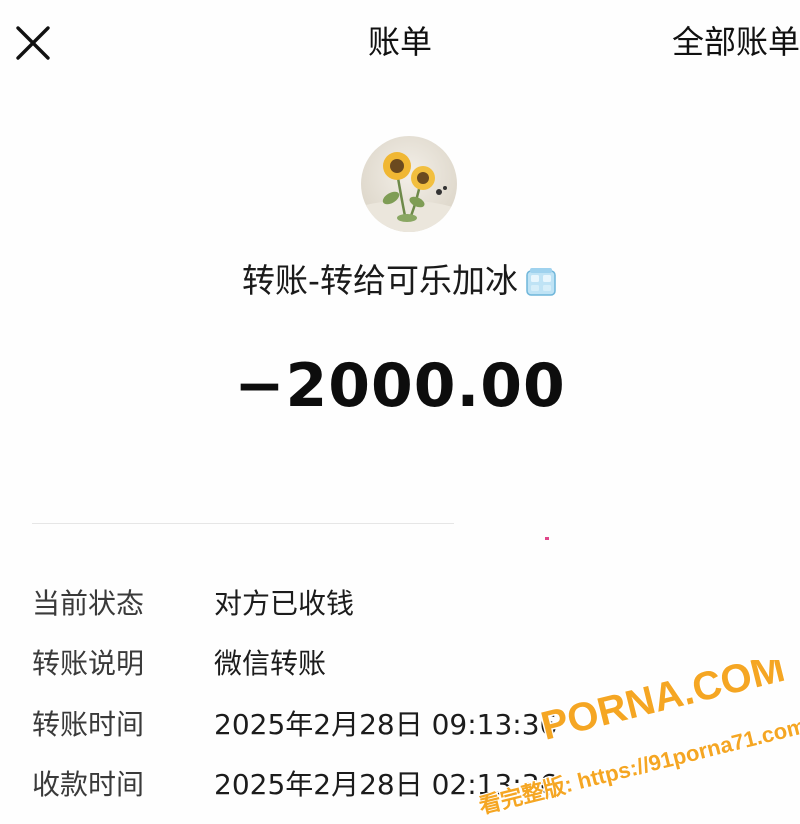 The width and height of the screenshot is (800, 824). I want to click on detail-label: 转账时间, so click(88, 724).